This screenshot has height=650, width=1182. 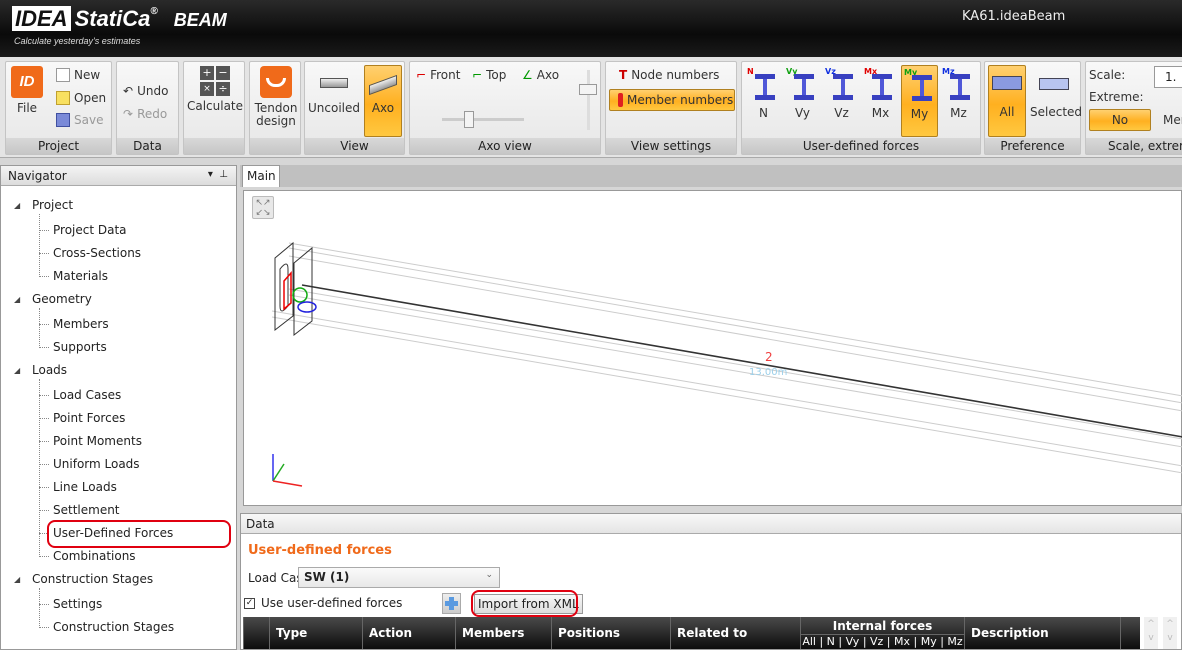 What do you see at coordinates (763, 86) in the screenshot?
I see `i-beam-force-icon: N` at bounding box center [763, 86].